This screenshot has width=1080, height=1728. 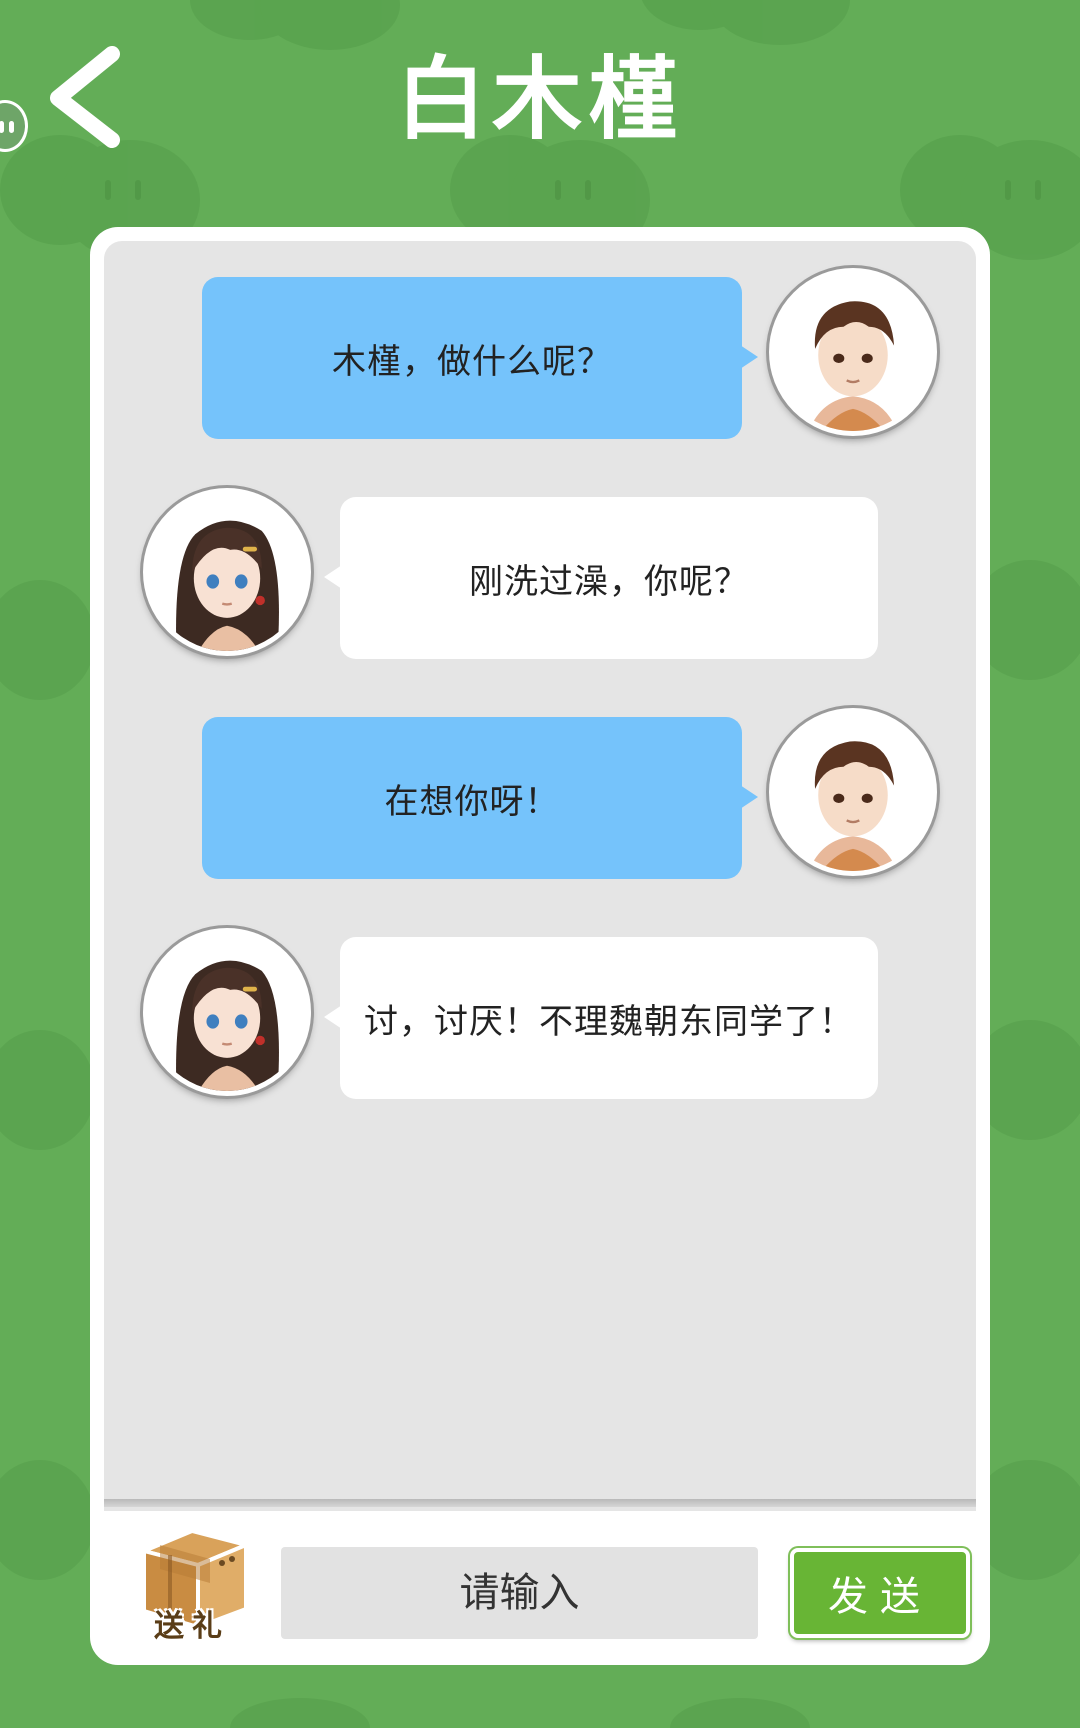 What do you see at coordinates (519, 1593) in the screenshot?
I see `message-input` at bounding box center [519, 1593].